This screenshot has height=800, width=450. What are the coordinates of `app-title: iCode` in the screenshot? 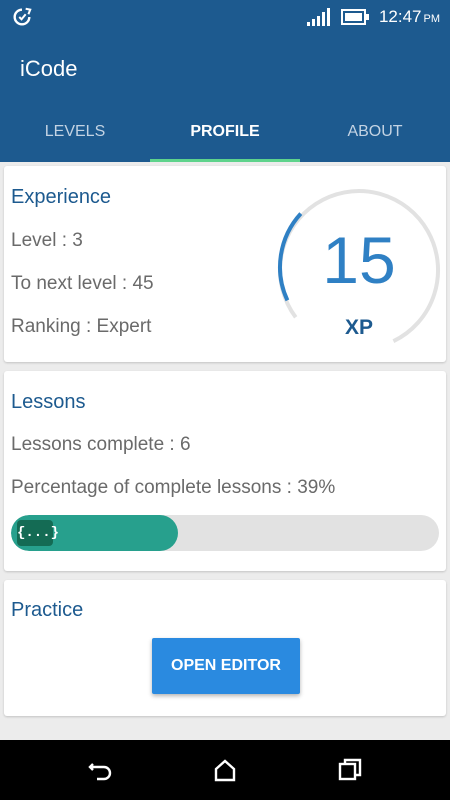 It's located at (49, 68).